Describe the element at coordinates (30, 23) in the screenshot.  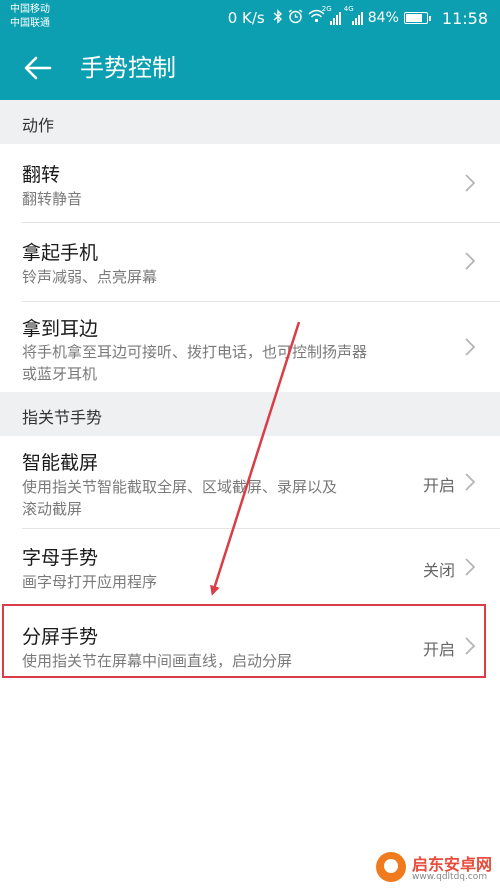
I see `carrier-2: 中国联通` at that location.